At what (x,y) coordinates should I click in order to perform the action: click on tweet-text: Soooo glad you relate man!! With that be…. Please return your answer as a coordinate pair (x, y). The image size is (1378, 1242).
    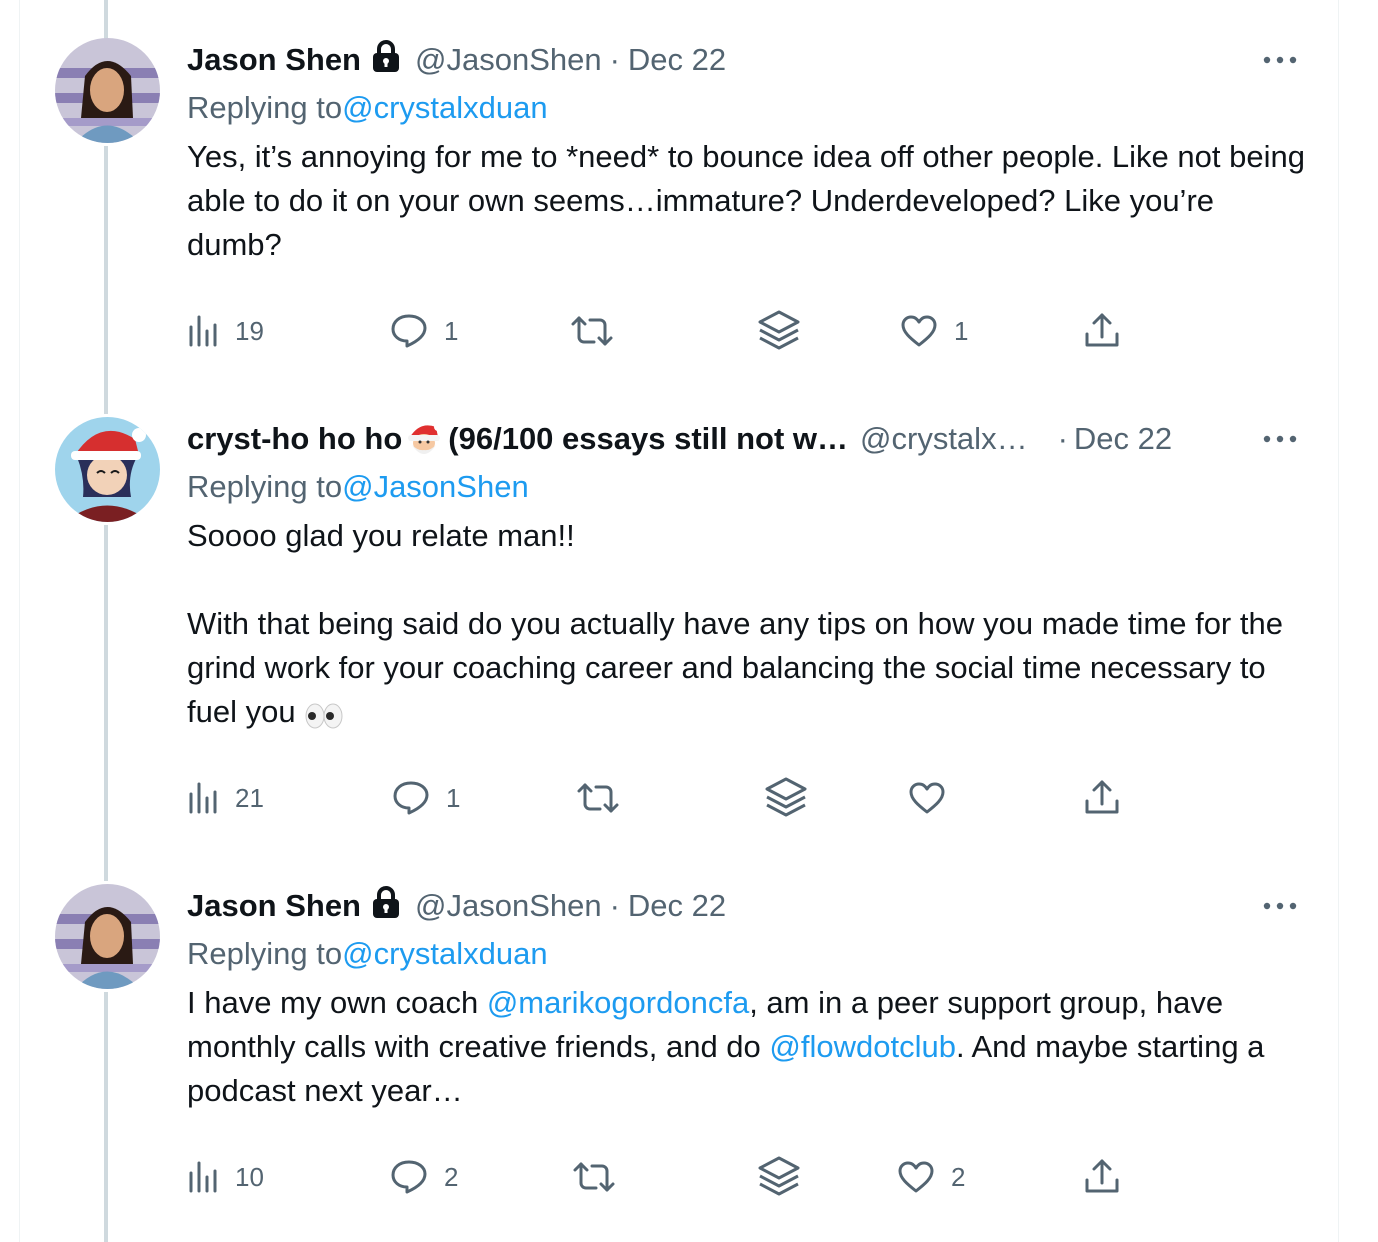
    Looking at the image, I should click on (735, 623).